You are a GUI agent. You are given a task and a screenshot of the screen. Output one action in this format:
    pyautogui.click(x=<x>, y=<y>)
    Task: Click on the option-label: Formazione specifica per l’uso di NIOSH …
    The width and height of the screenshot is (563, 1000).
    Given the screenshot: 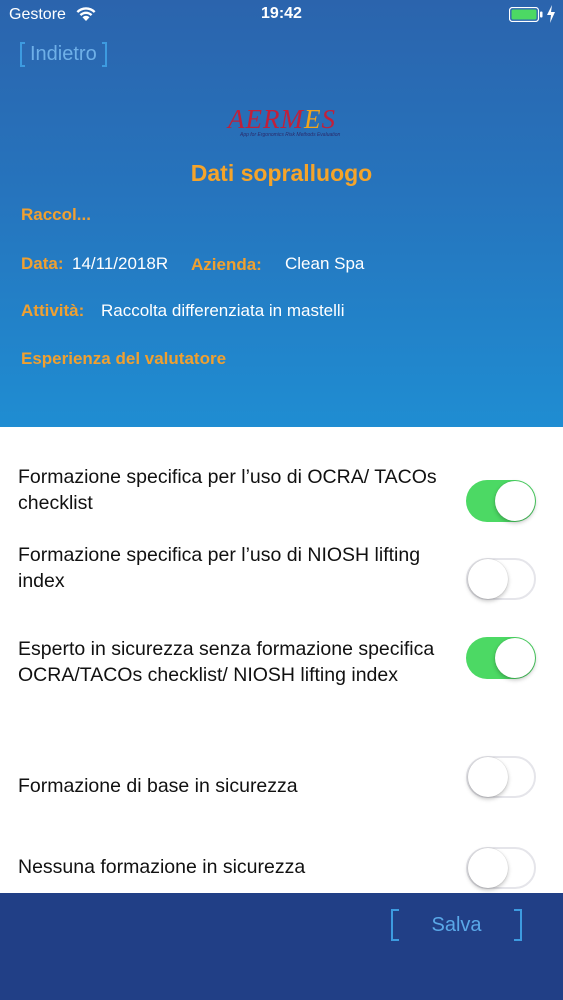 What is the action you would take?
    pyautogui.click(x=219, y=568)
    